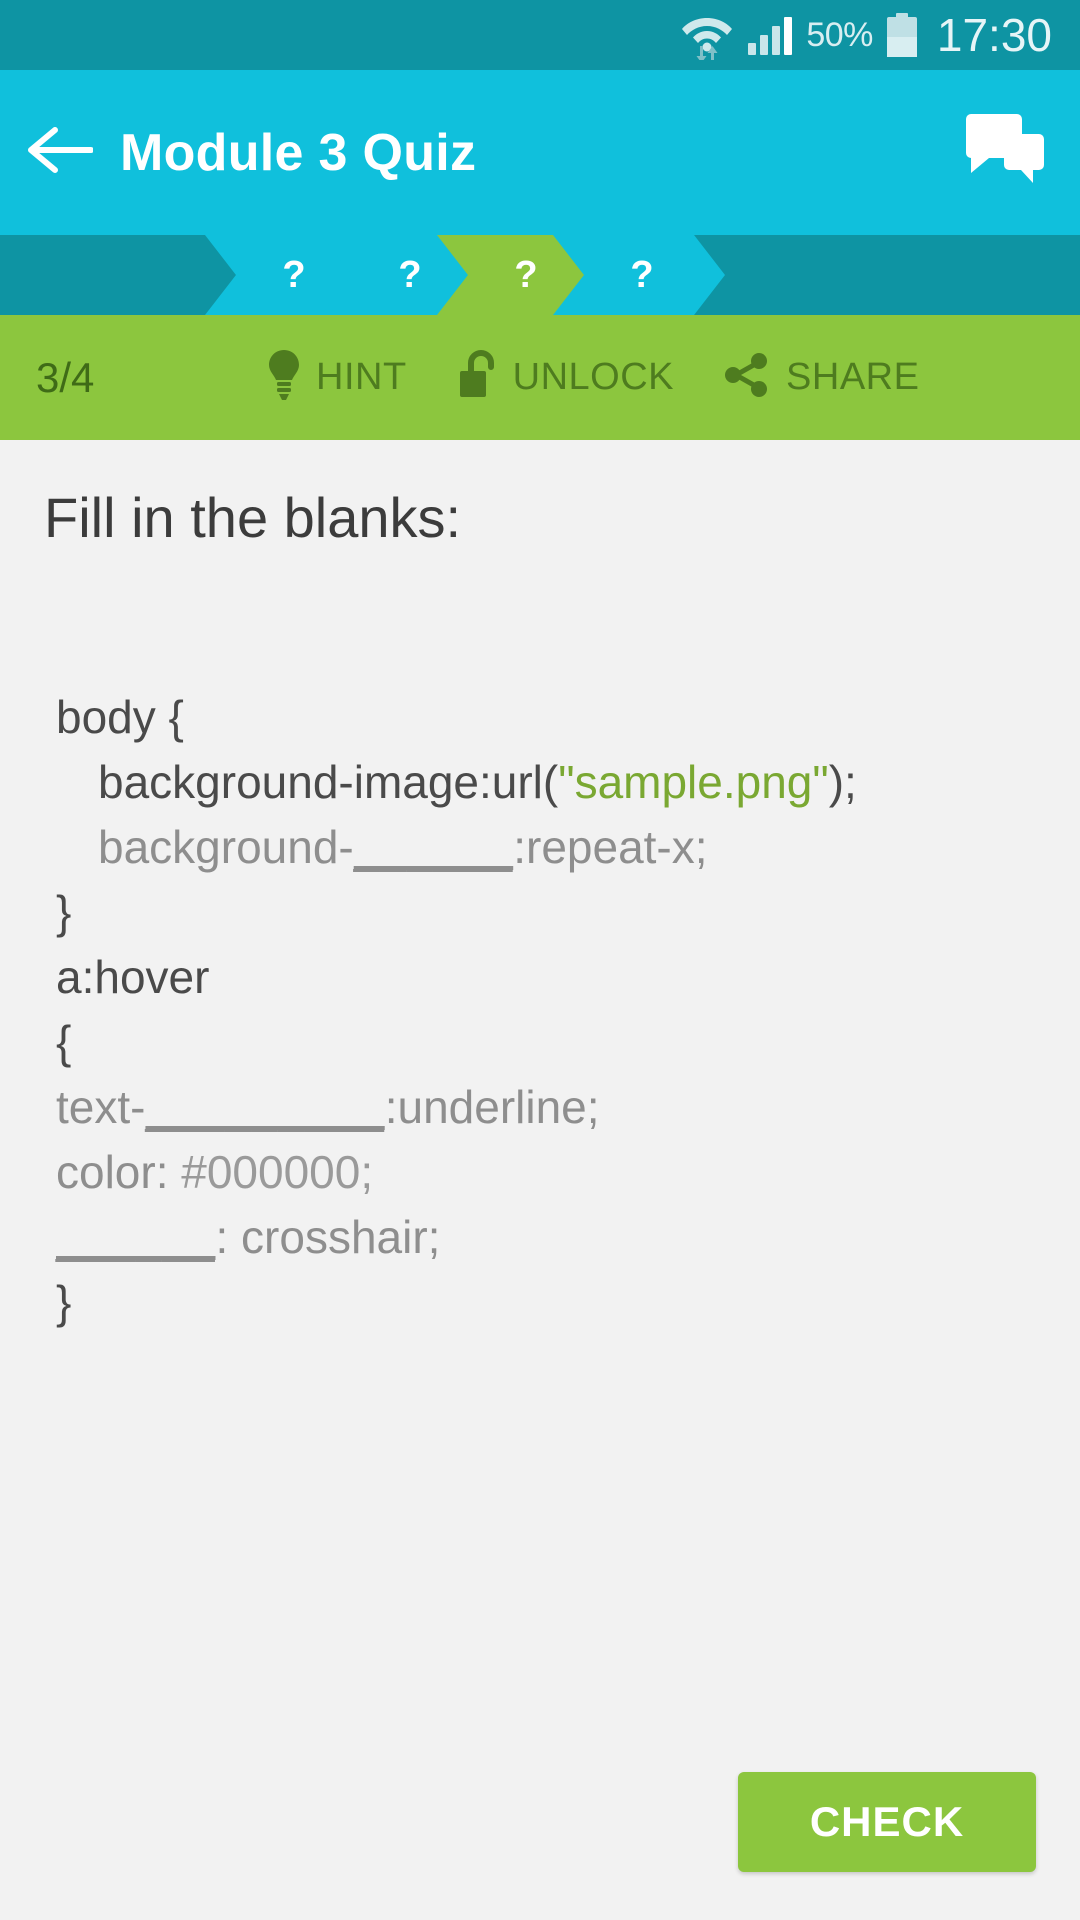 The height and width of the screenshot is (1920, 1080). I want to click on chat-bubbles-icon, so click(1005, 152).